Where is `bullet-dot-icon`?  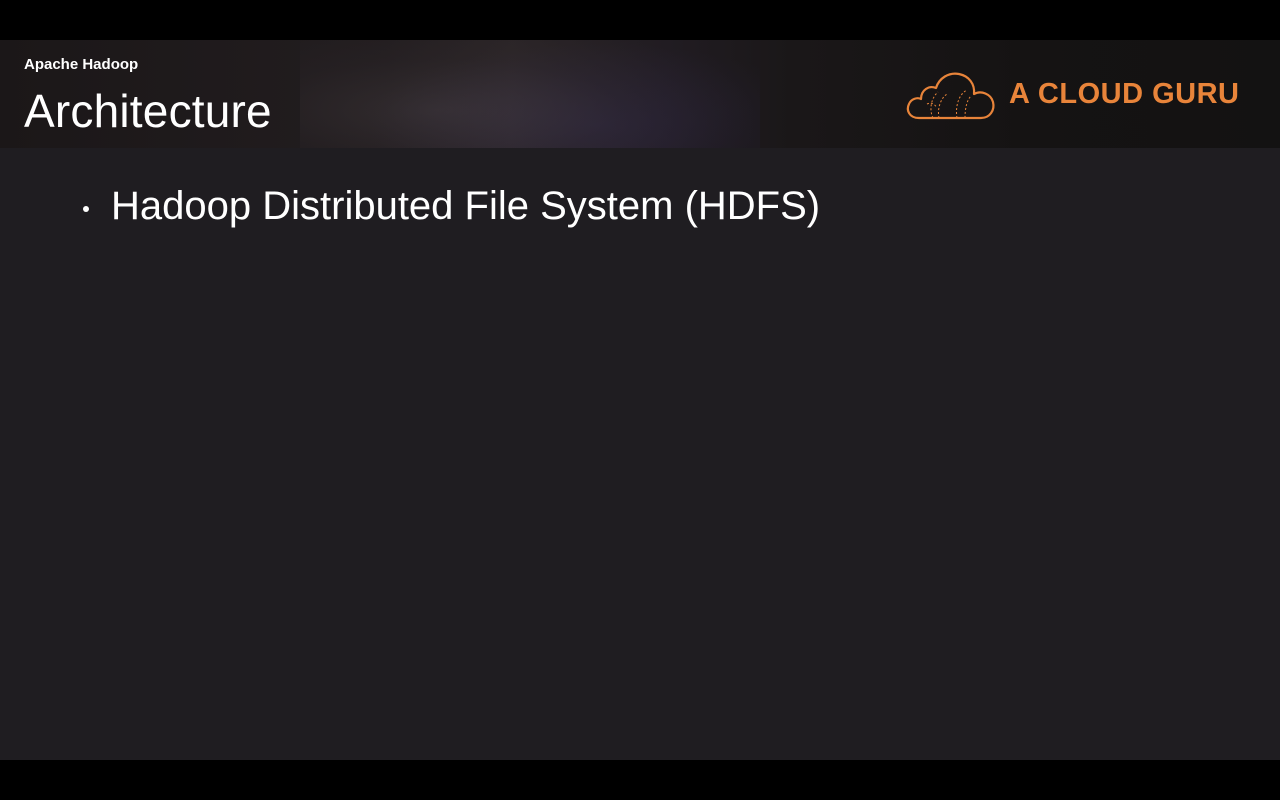 bullet-dot-icon is located at coordinates (86, 209).